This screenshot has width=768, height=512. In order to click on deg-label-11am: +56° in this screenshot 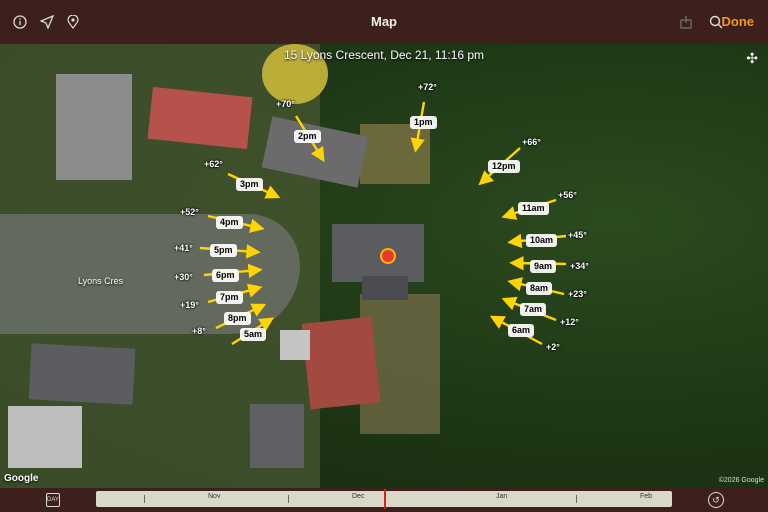, I will do `click(567, 195)`.